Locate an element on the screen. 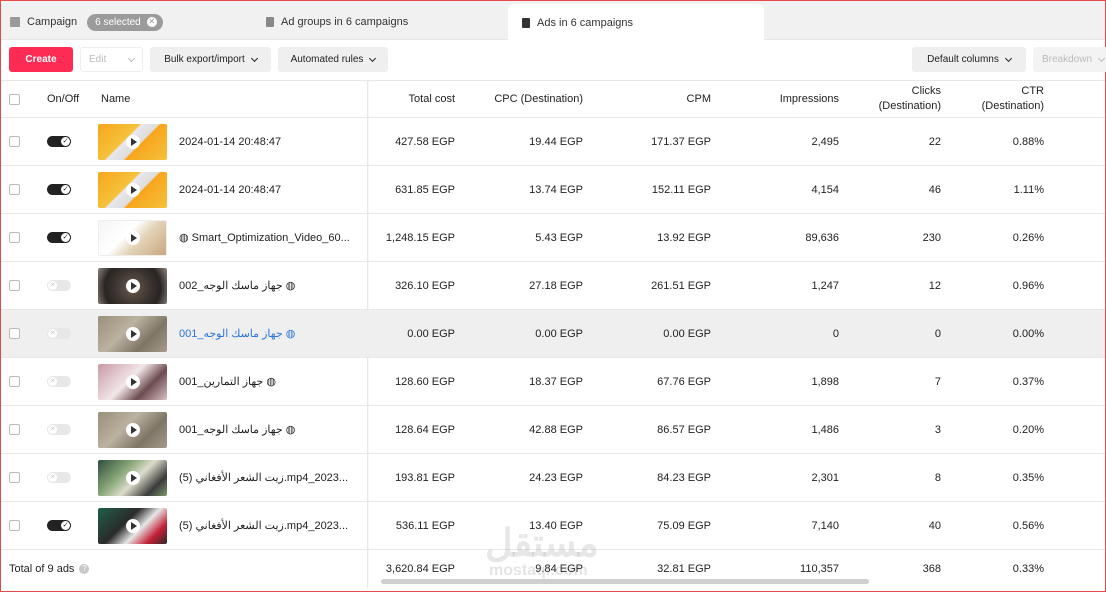 The width and height of the screenshot is (1106, 592). impressions-value: 0 is located at coordinates (835, 333).